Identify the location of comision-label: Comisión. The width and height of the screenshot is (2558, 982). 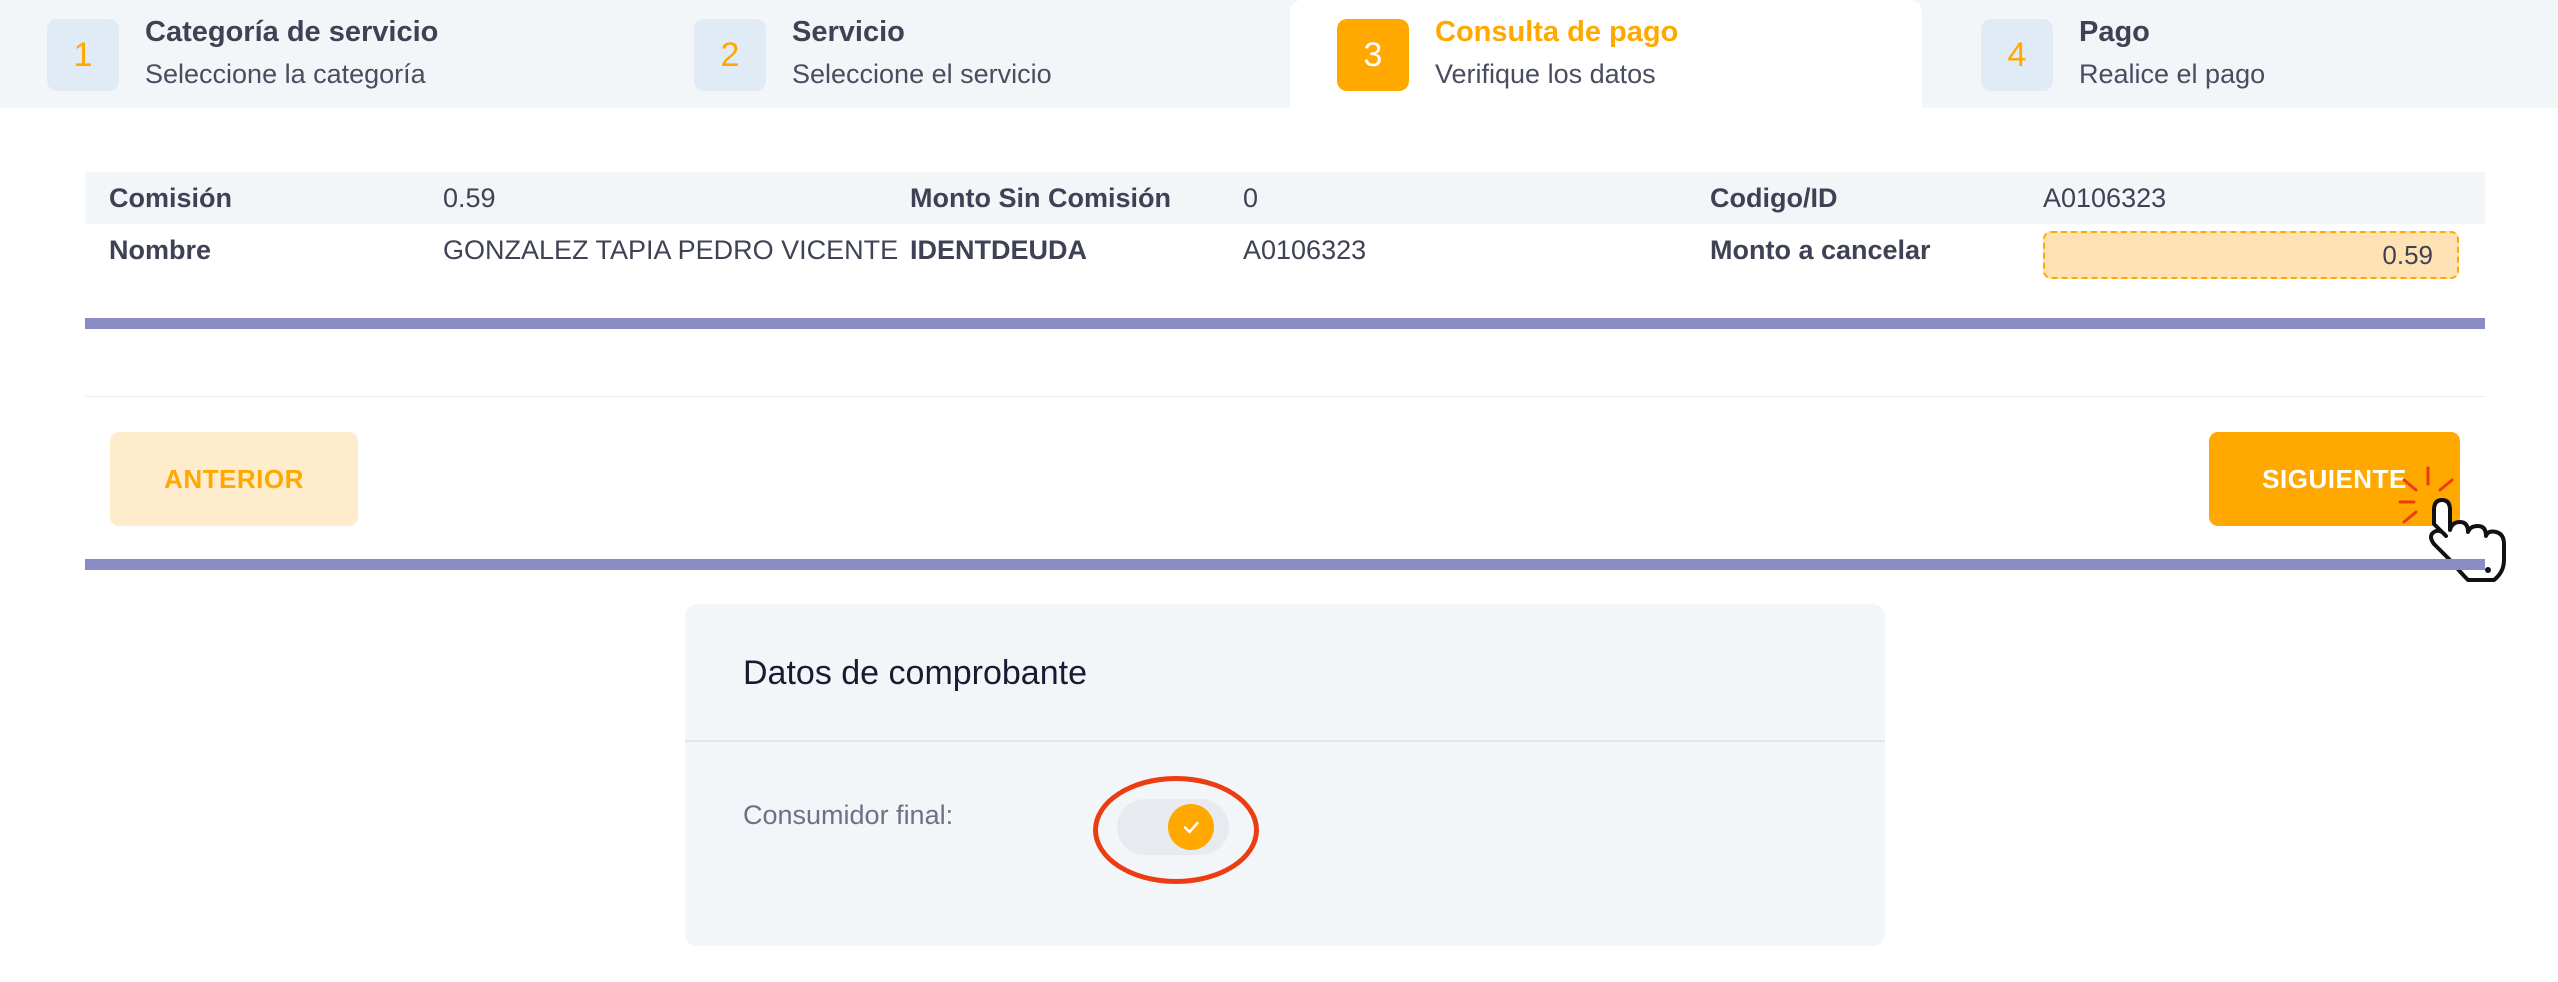
(171, 198).